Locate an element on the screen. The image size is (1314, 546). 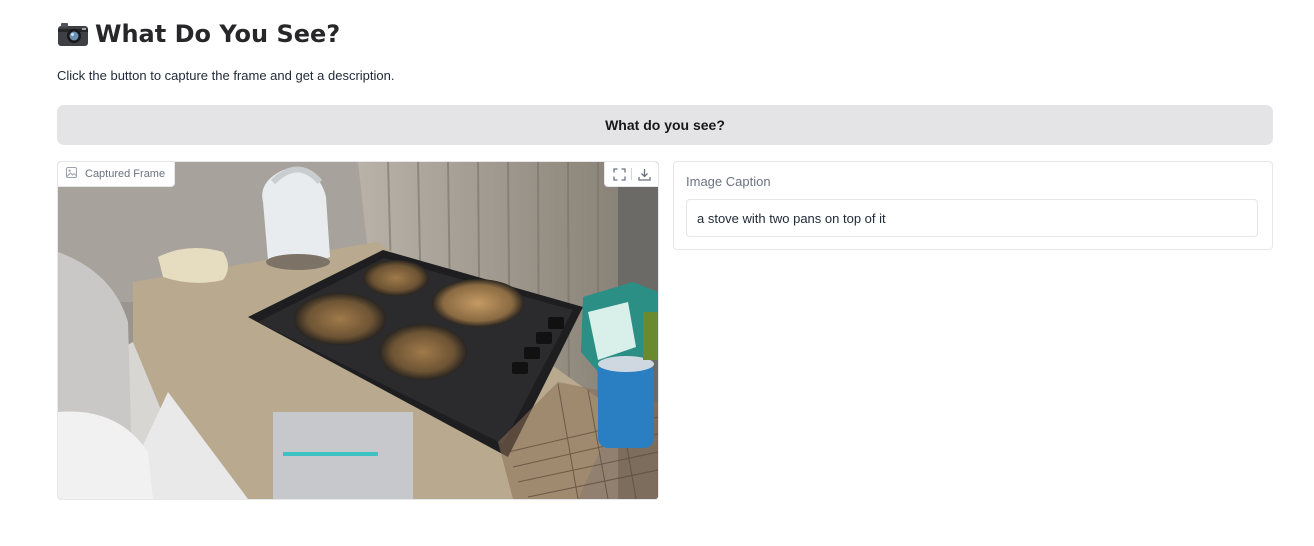
captured-frame-label: Captured Frame is located at coordinates (117, 174).